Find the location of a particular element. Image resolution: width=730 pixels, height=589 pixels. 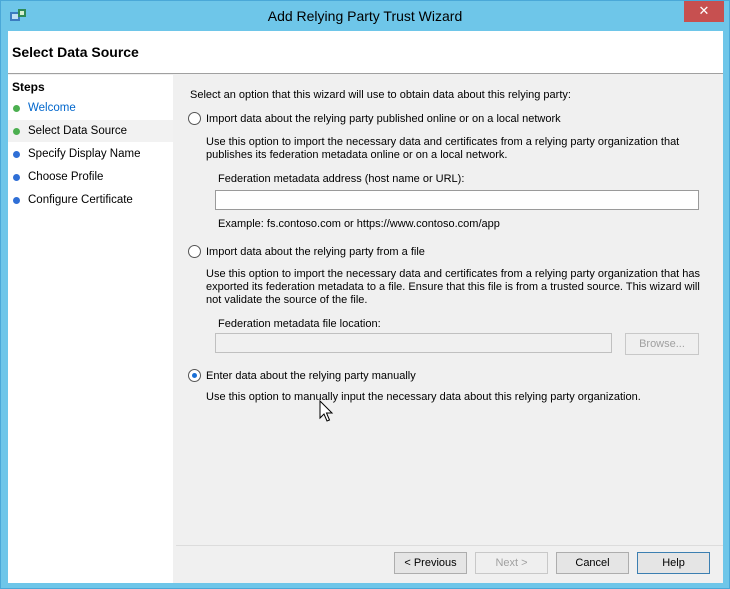

wizard-footer: < Previous Next > Cancel Help is located at coordinates (449, 564).